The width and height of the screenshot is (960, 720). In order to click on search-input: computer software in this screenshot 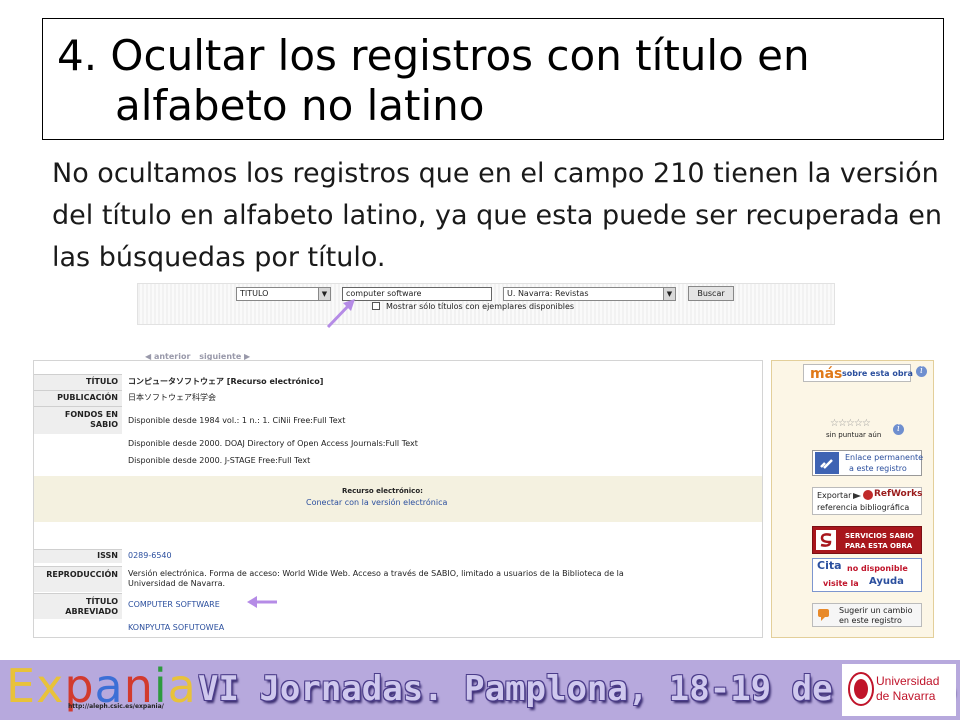, I will do `click(417, 294)`.